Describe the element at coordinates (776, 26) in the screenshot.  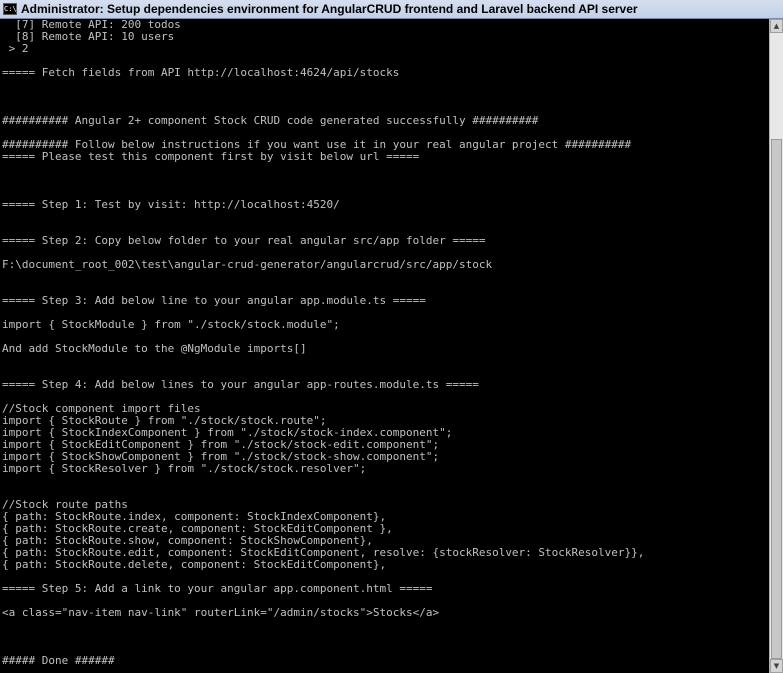
I see `scroll-up-arrow-icon: ▲` at that location.